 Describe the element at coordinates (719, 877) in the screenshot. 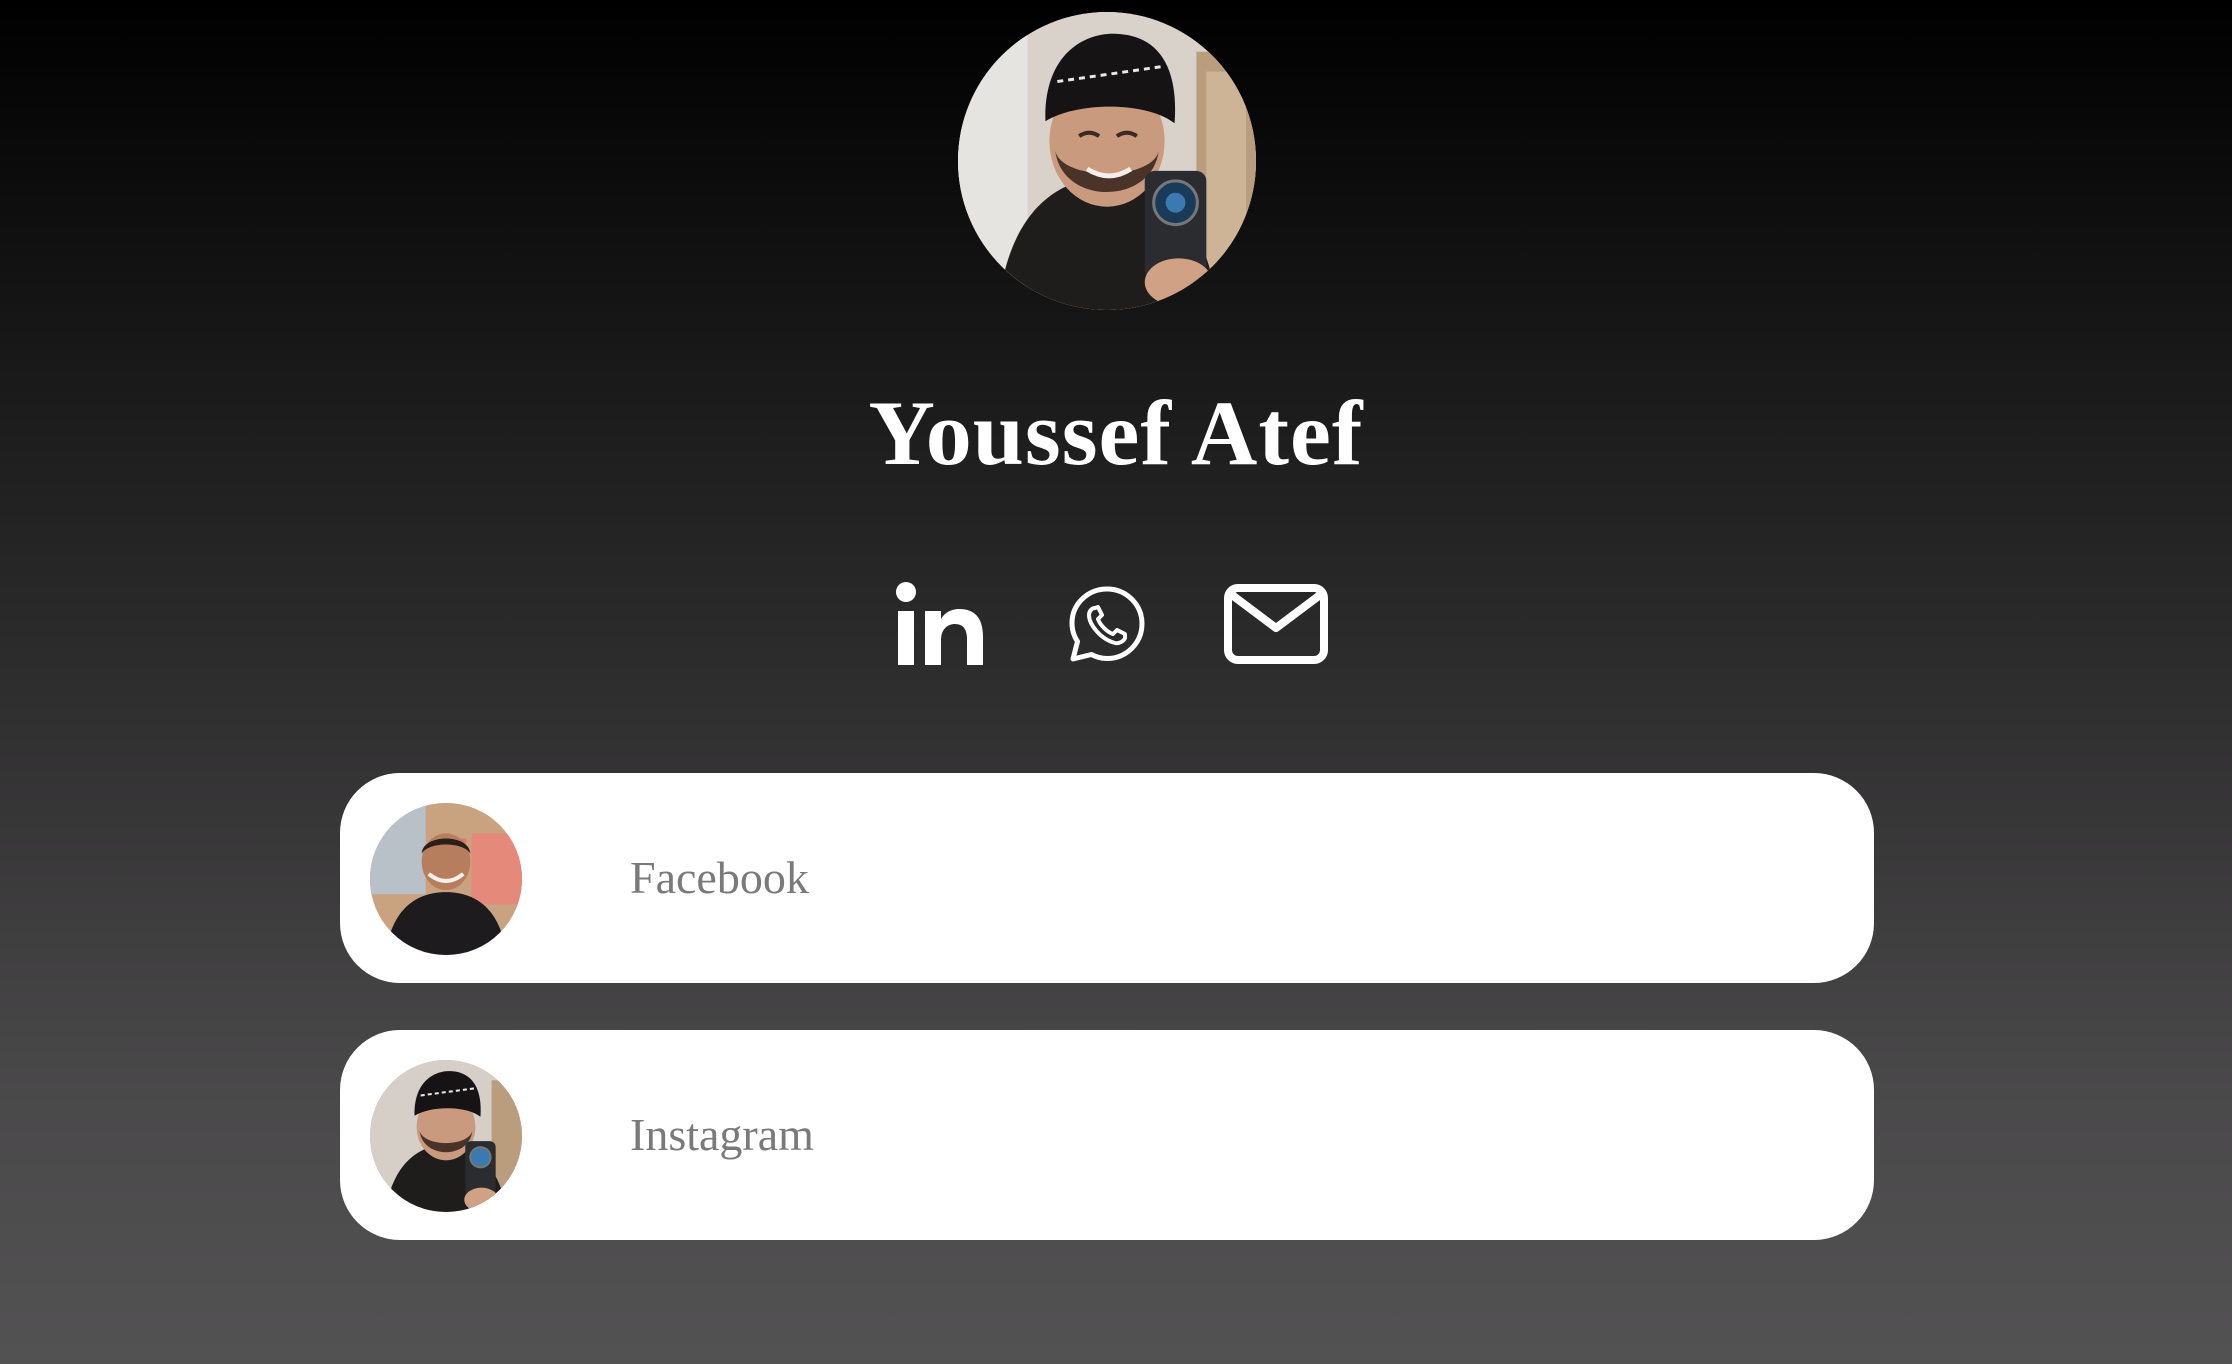

I see `facebook-label: Facebook` at that location.